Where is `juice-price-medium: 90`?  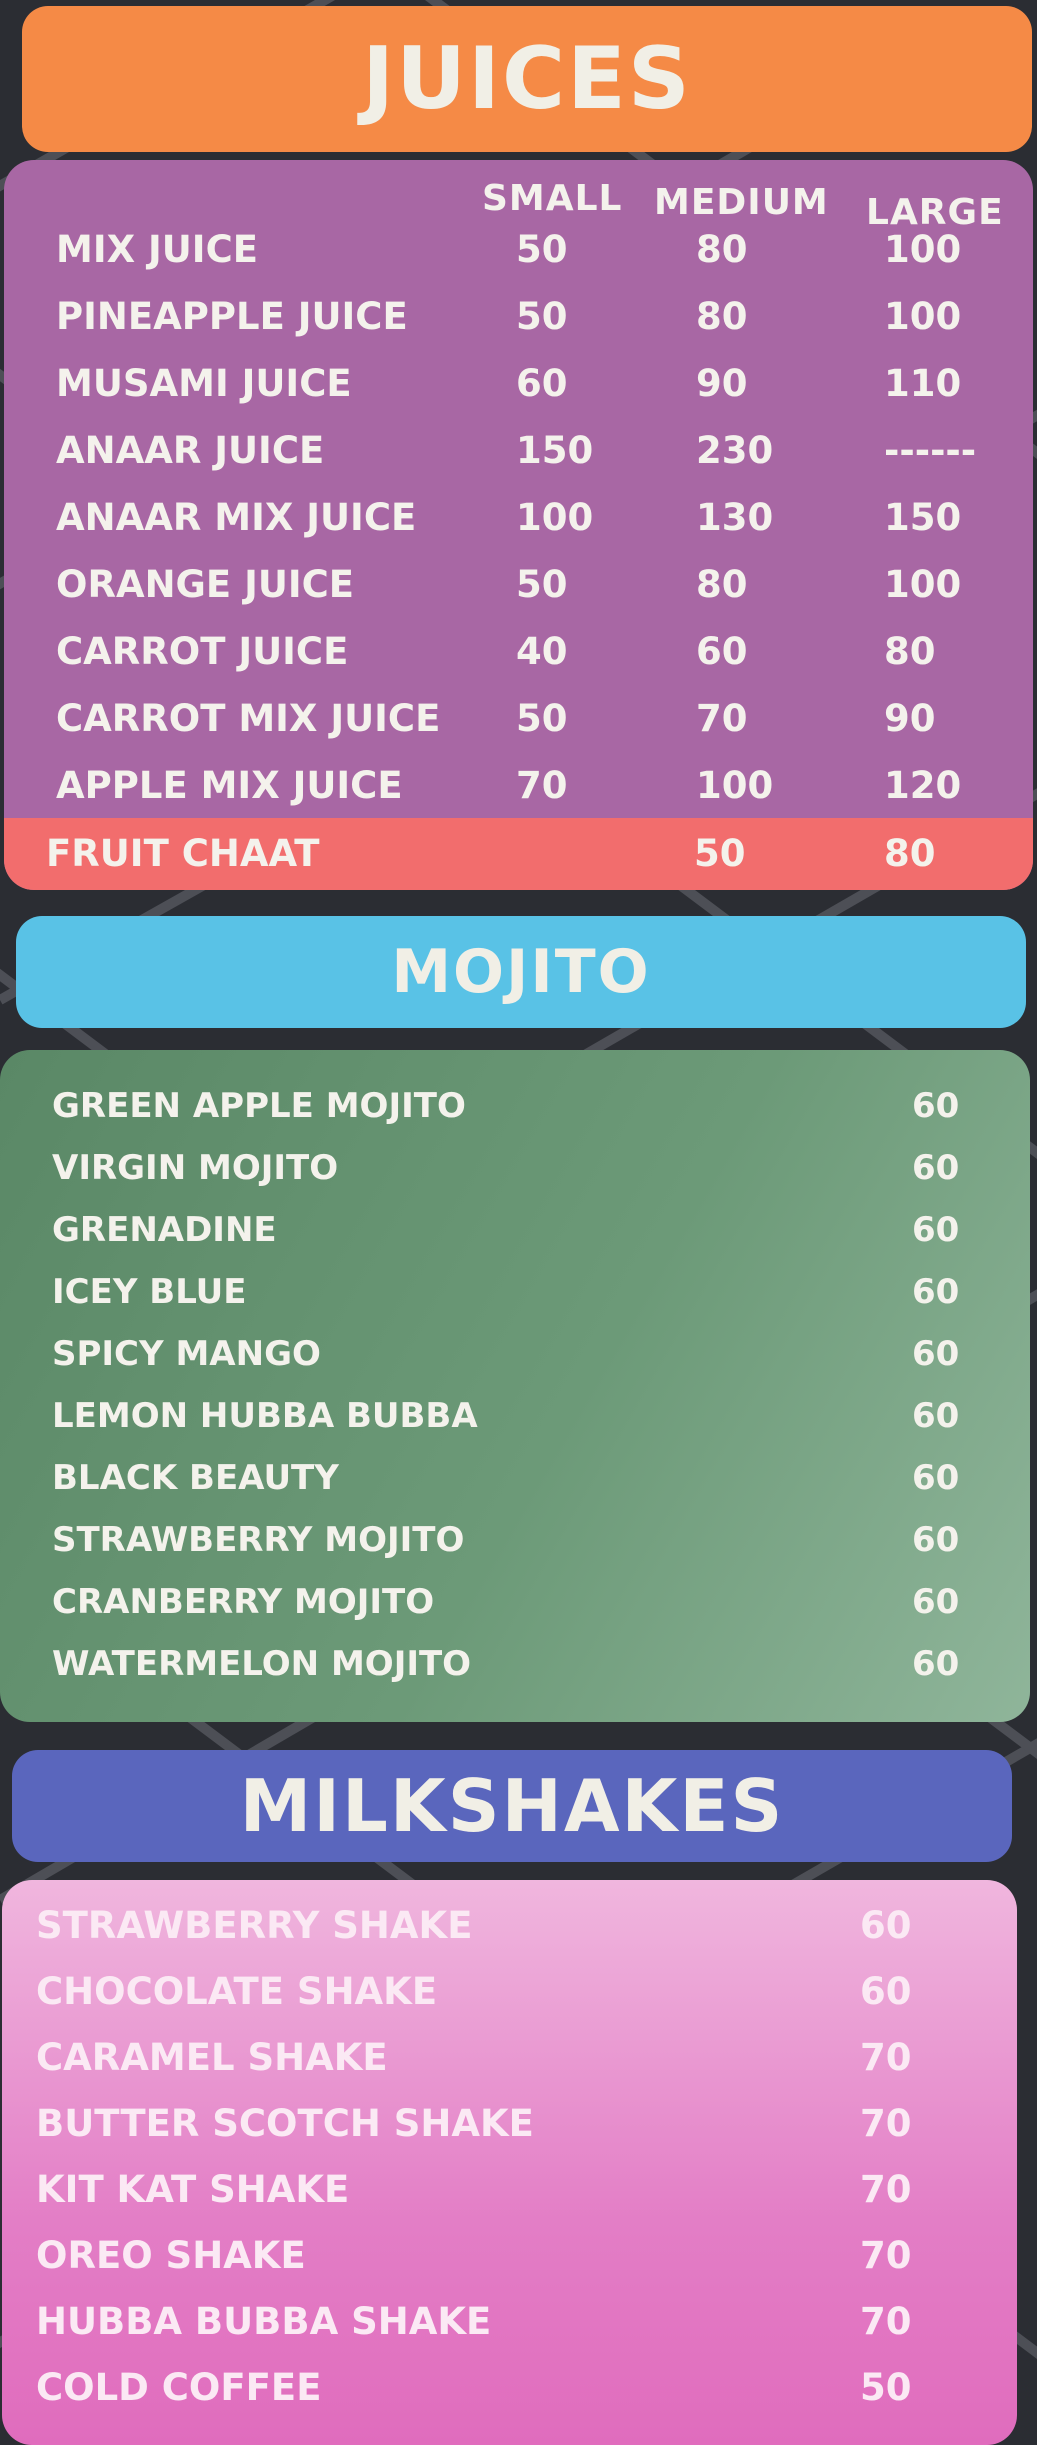
juice-price-medium: 90 is located at coordinates (722, 383).